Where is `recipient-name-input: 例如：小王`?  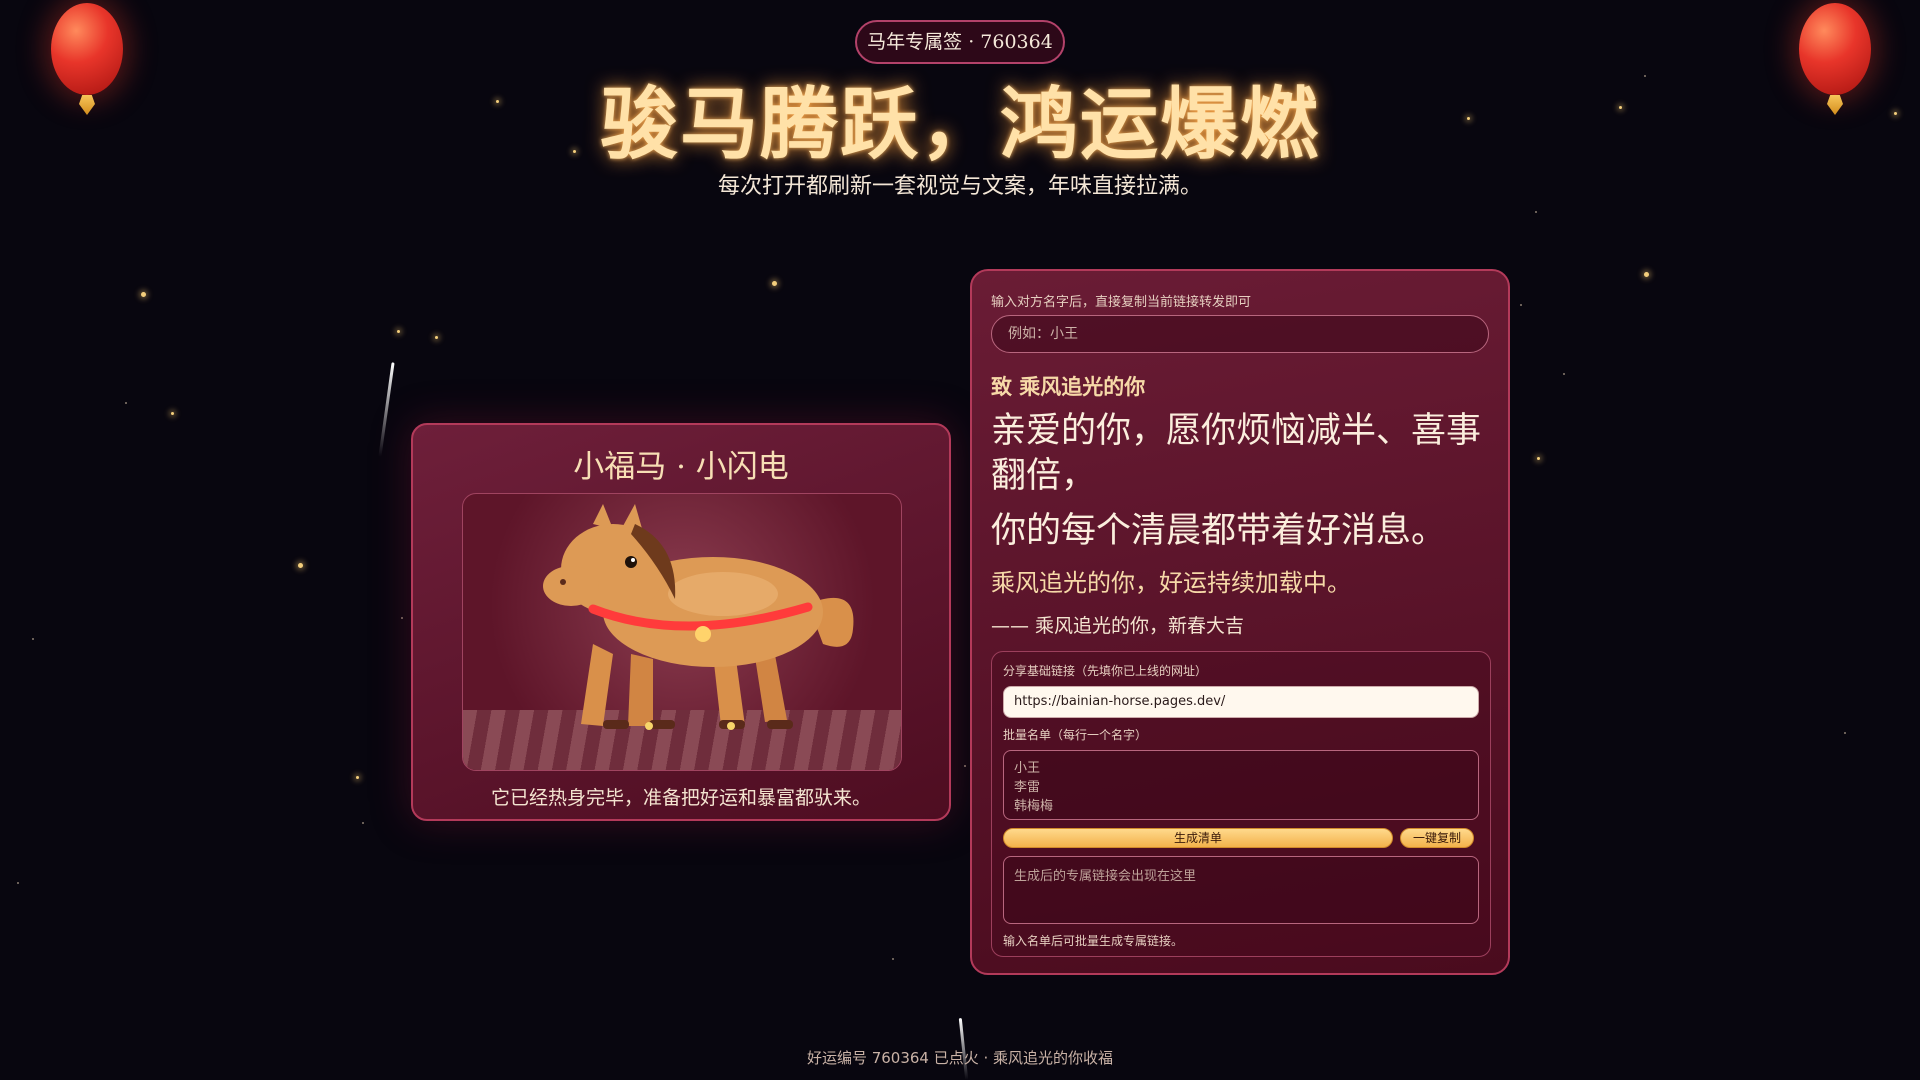
recipient-name-input: 例如：小王 is located at coordinates (1240, 334).